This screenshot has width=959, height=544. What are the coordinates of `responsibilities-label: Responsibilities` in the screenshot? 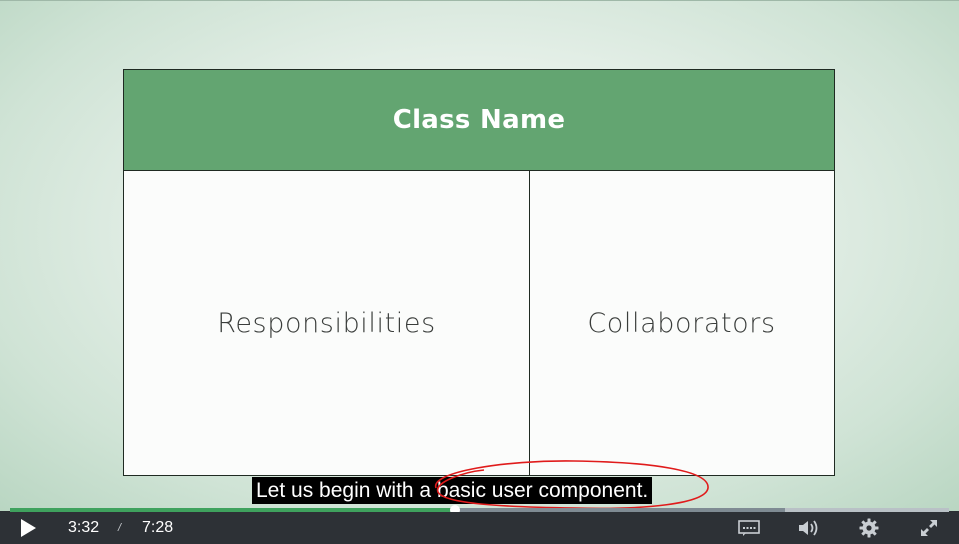 It's located at (326, 323).